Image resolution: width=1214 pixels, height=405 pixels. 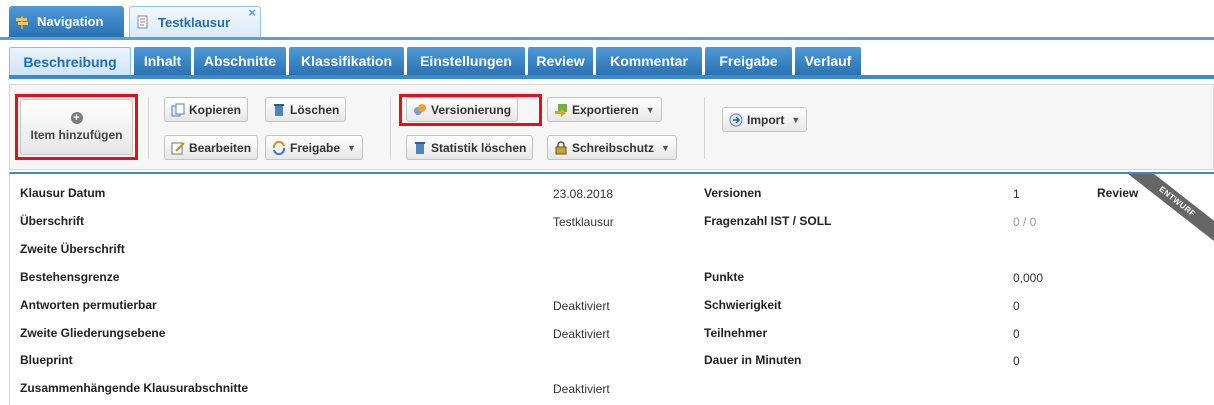 What do you see at coordinates (479, 147) in the screenshot?
I see `delete-statistics-label: Statistik löschen` at bounding box center [479, 147].